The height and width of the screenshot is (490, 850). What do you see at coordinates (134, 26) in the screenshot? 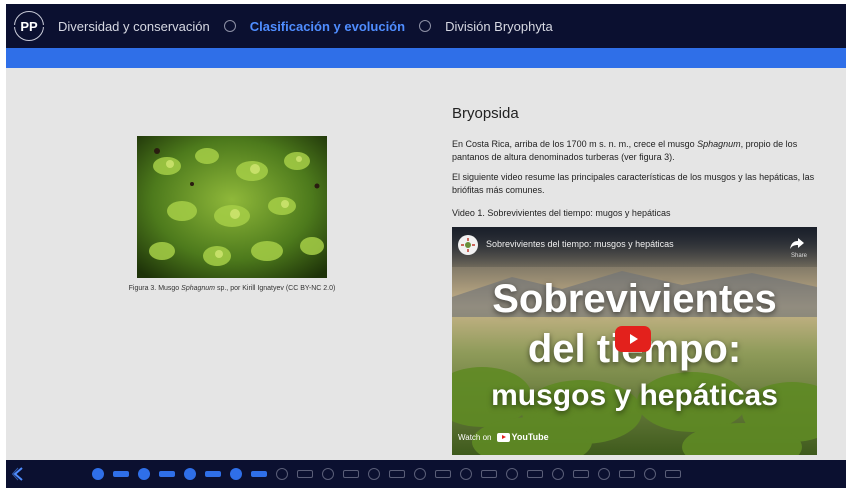
I see `breadcrumb-diversidad: Diversidad y conservación` at bounding box center [134, 26].